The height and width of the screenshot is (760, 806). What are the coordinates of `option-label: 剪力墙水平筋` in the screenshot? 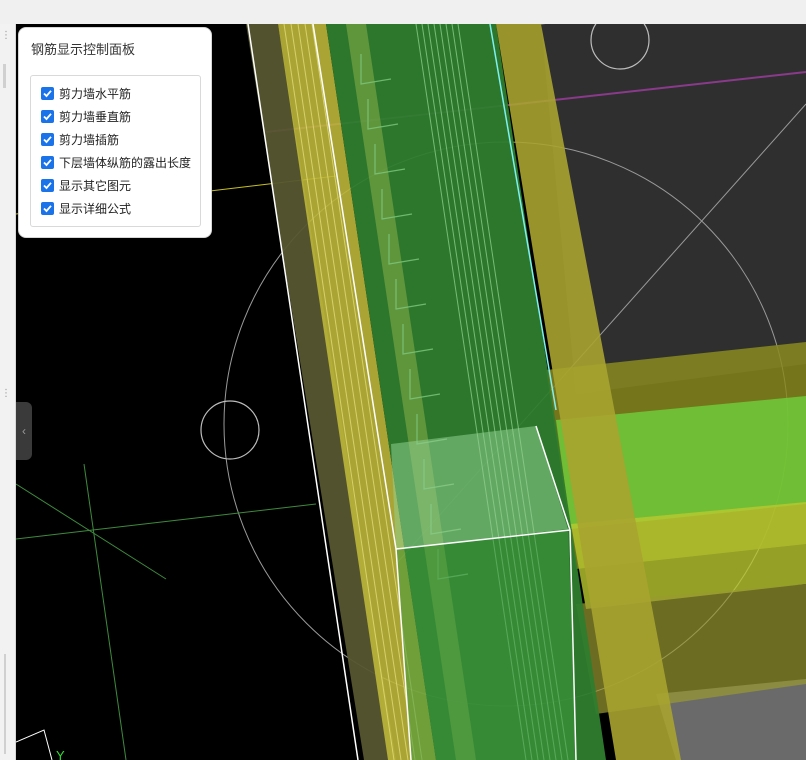 It's located at (95, 93).